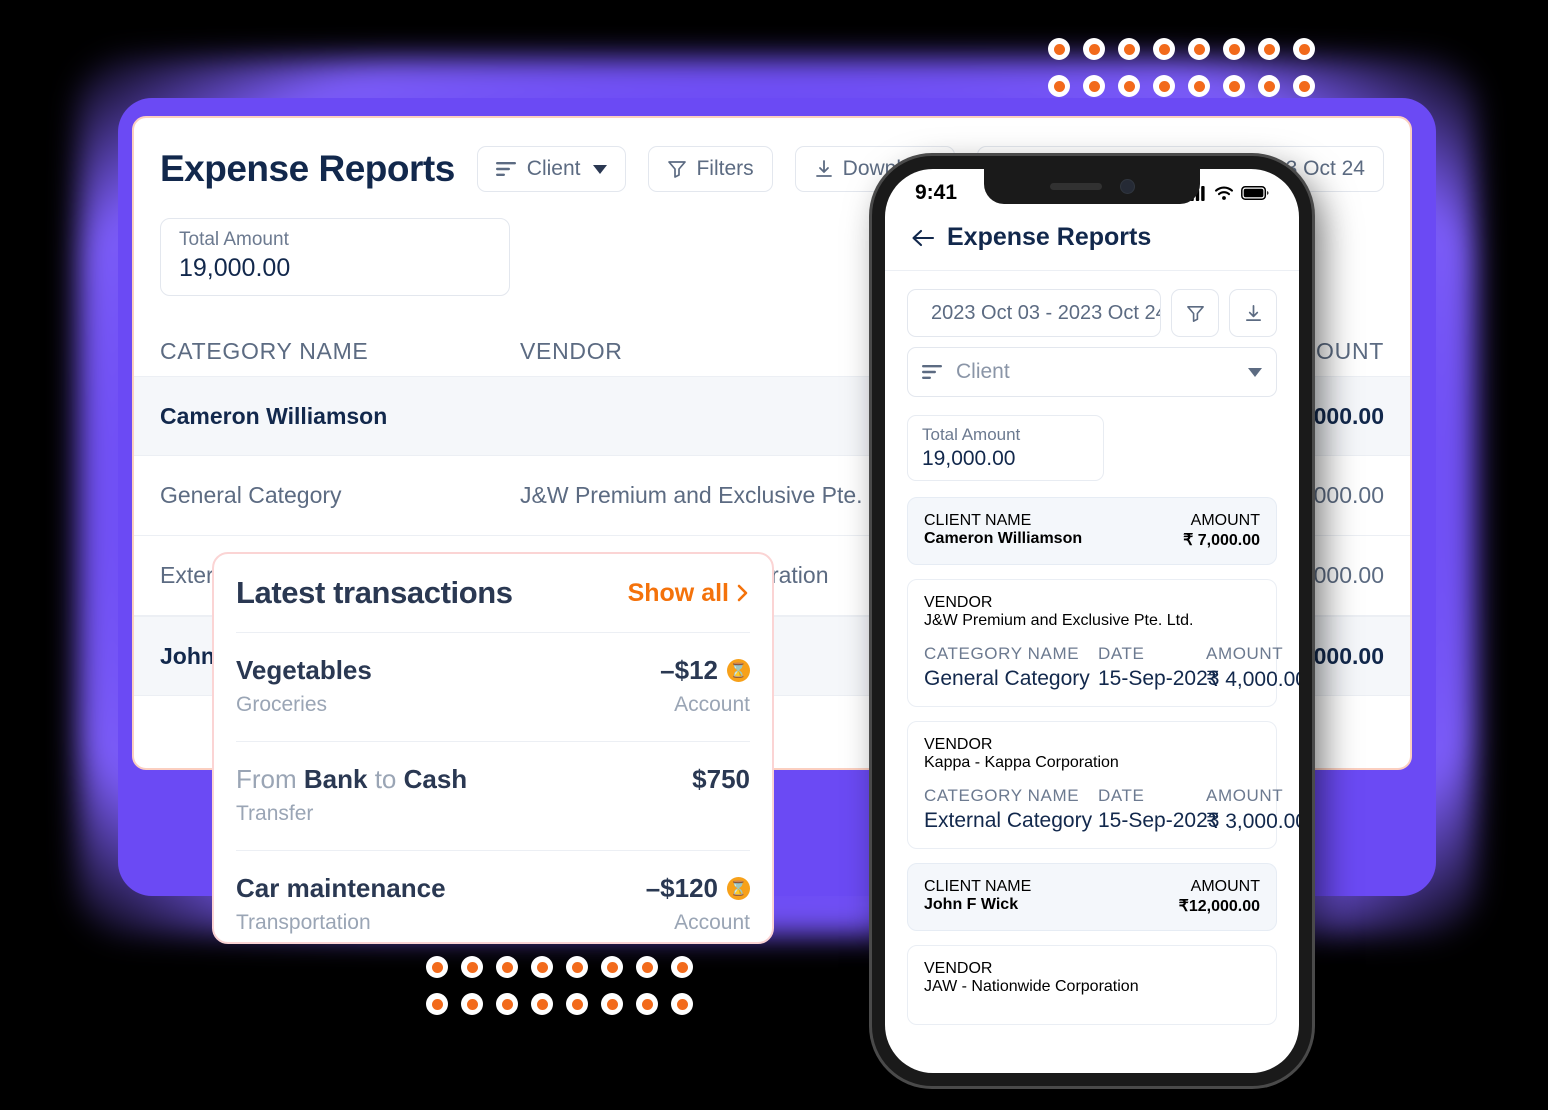  What do you see at coordinates (341, 888) in the screenshot?
I see `transaction-name: Car maintenance` at bounding box center [341, 888].